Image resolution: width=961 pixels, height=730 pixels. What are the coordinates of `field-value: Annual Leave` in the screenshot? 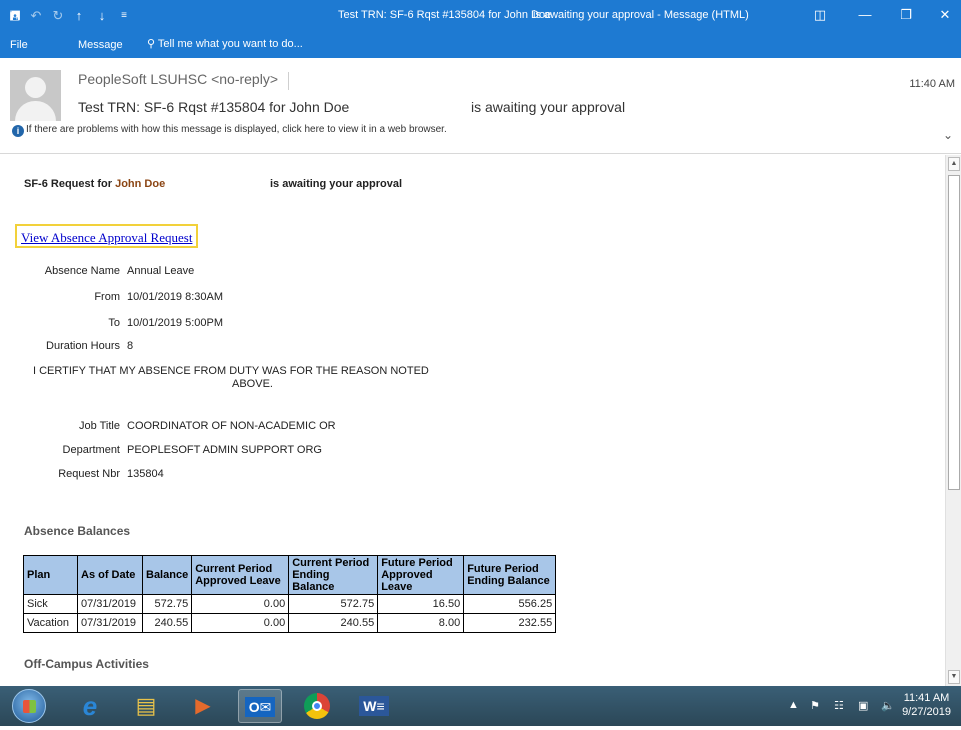 It's located at (161, 271).